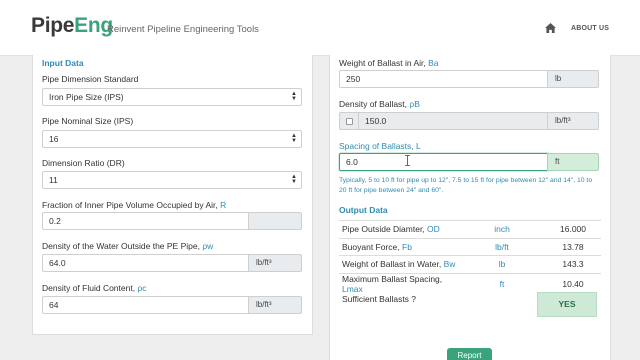 This screenshot has height=360, width=640. Describe the element at coordinates (573, 283) in the screenshot. I see `output-value: 10.40` at that location.